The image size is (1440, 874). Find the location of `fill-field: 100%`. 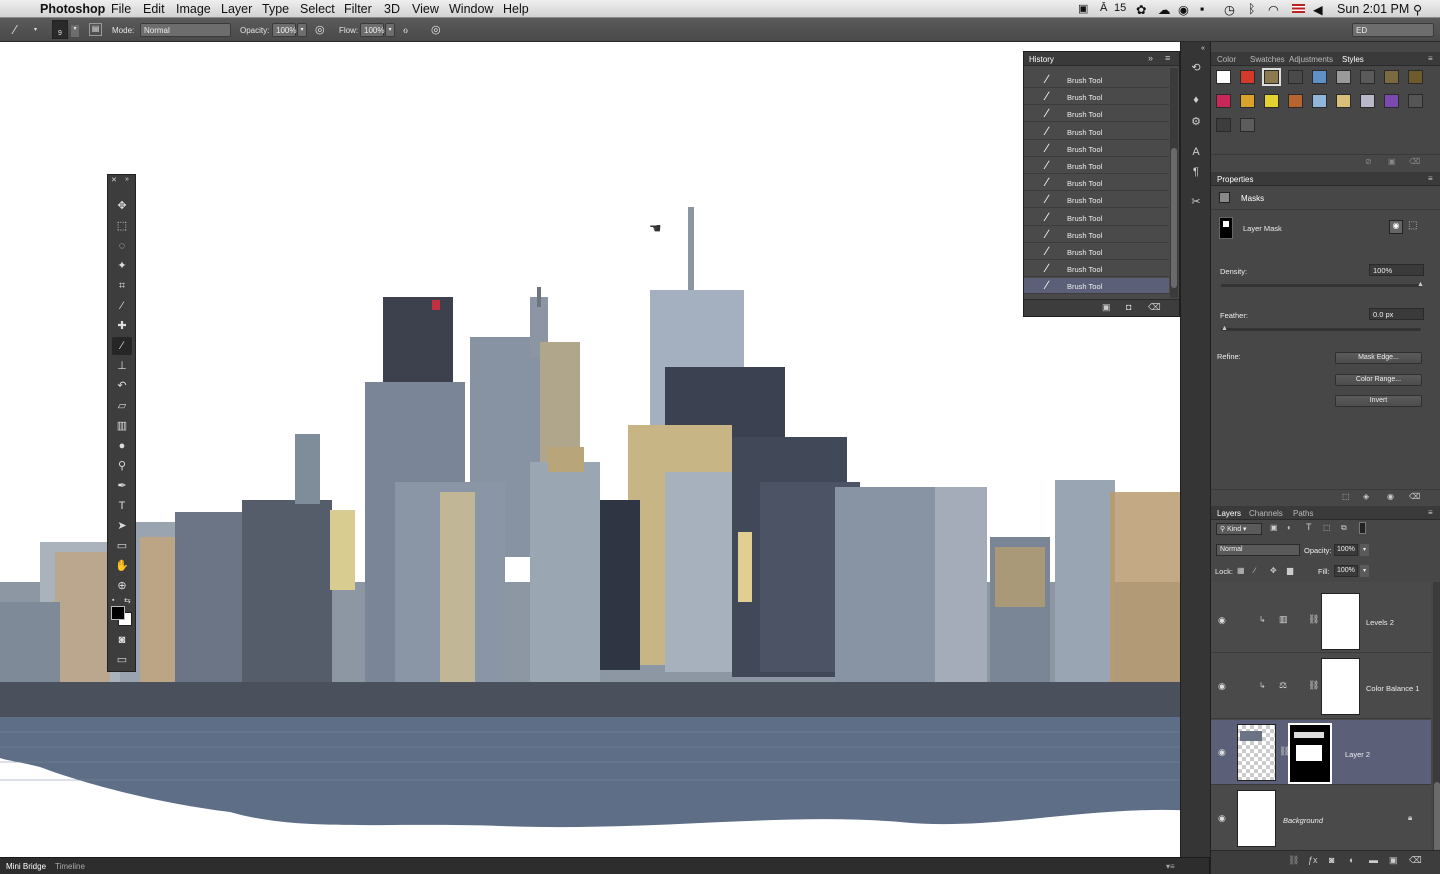

fill-field: 100% is located at coordinates (1346, 571).